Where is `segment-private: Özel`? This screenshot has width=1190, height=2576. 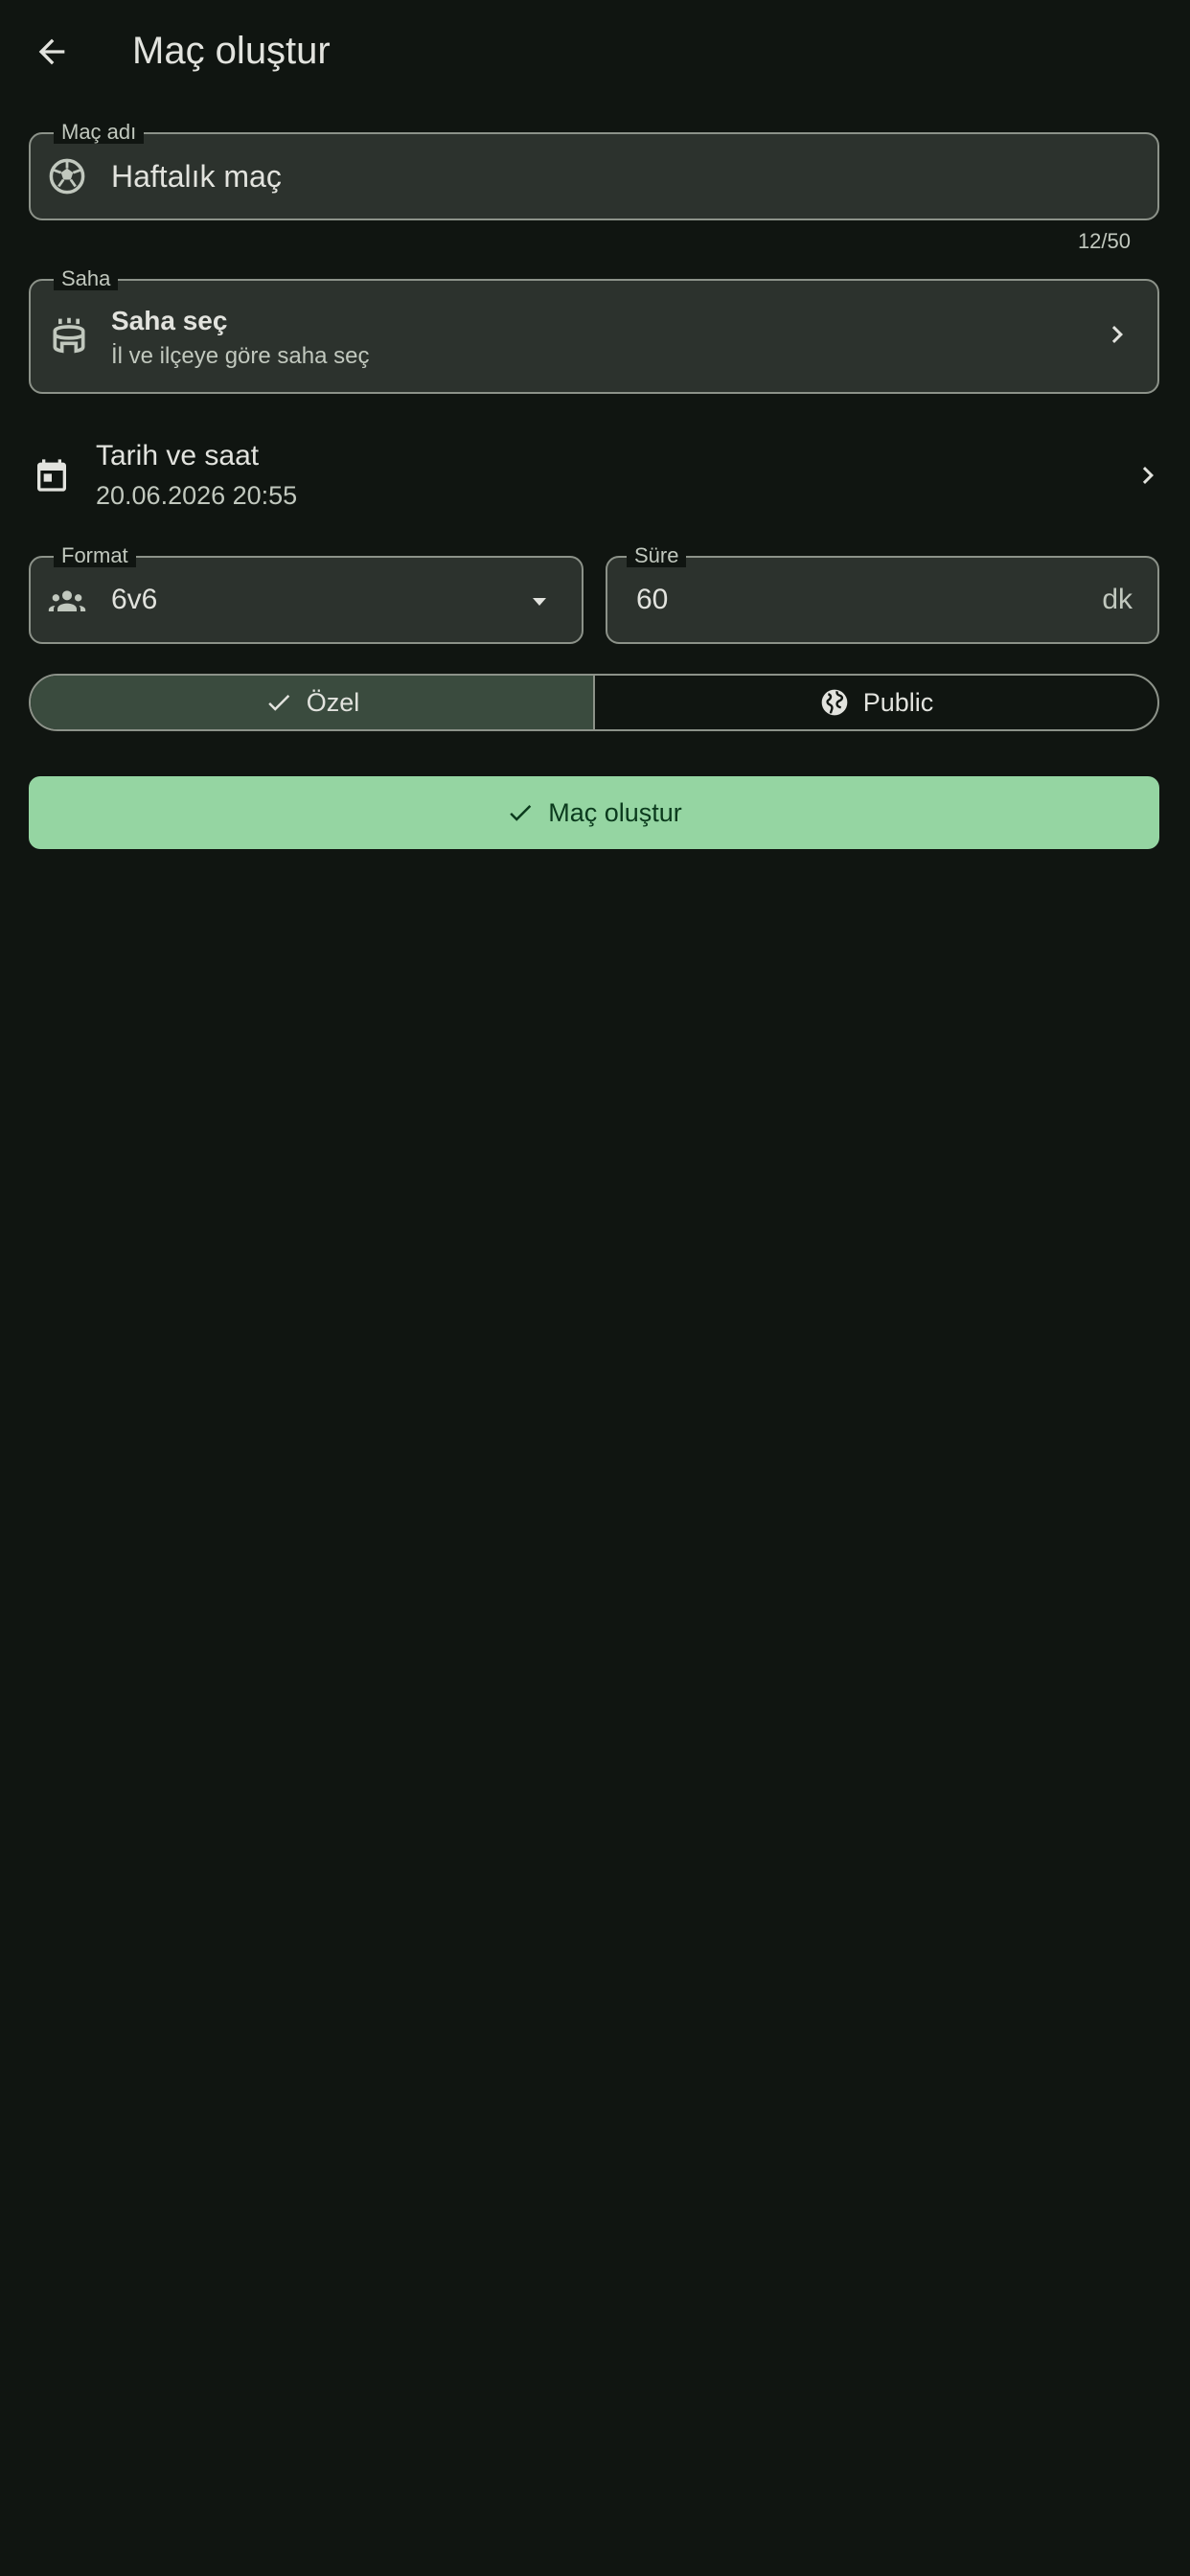 segment-private: Özel is located at coordinates (312, 702).